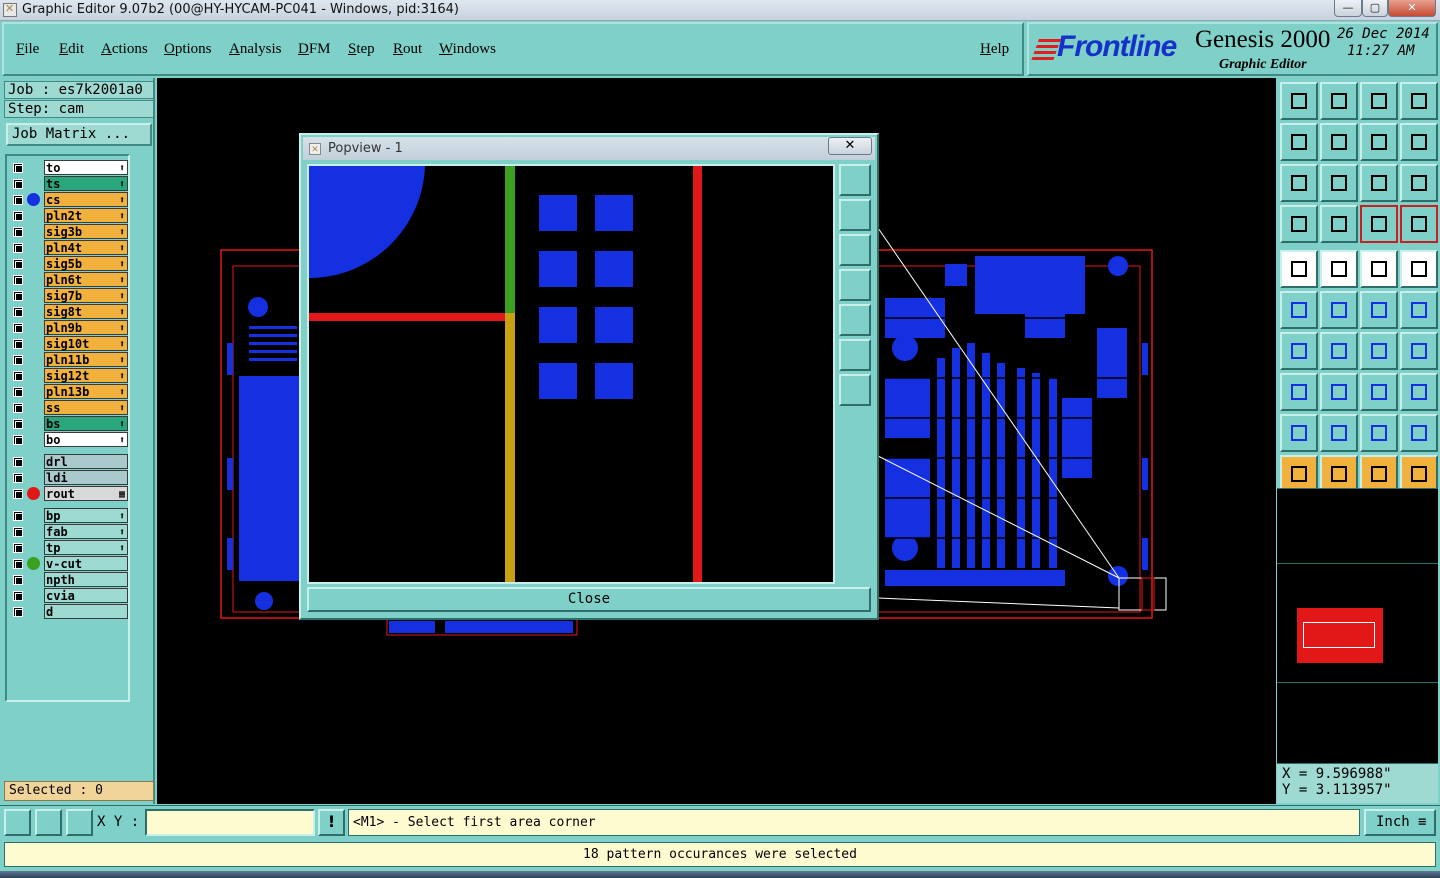  I want to click on popview-close-button: Close, so click(589, 599).